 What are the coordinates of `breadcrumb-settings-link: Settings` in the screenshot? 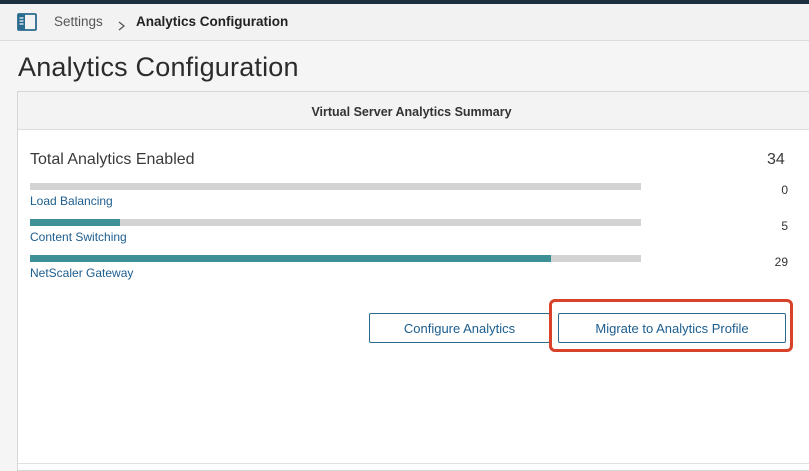 It's located at (78, 21).